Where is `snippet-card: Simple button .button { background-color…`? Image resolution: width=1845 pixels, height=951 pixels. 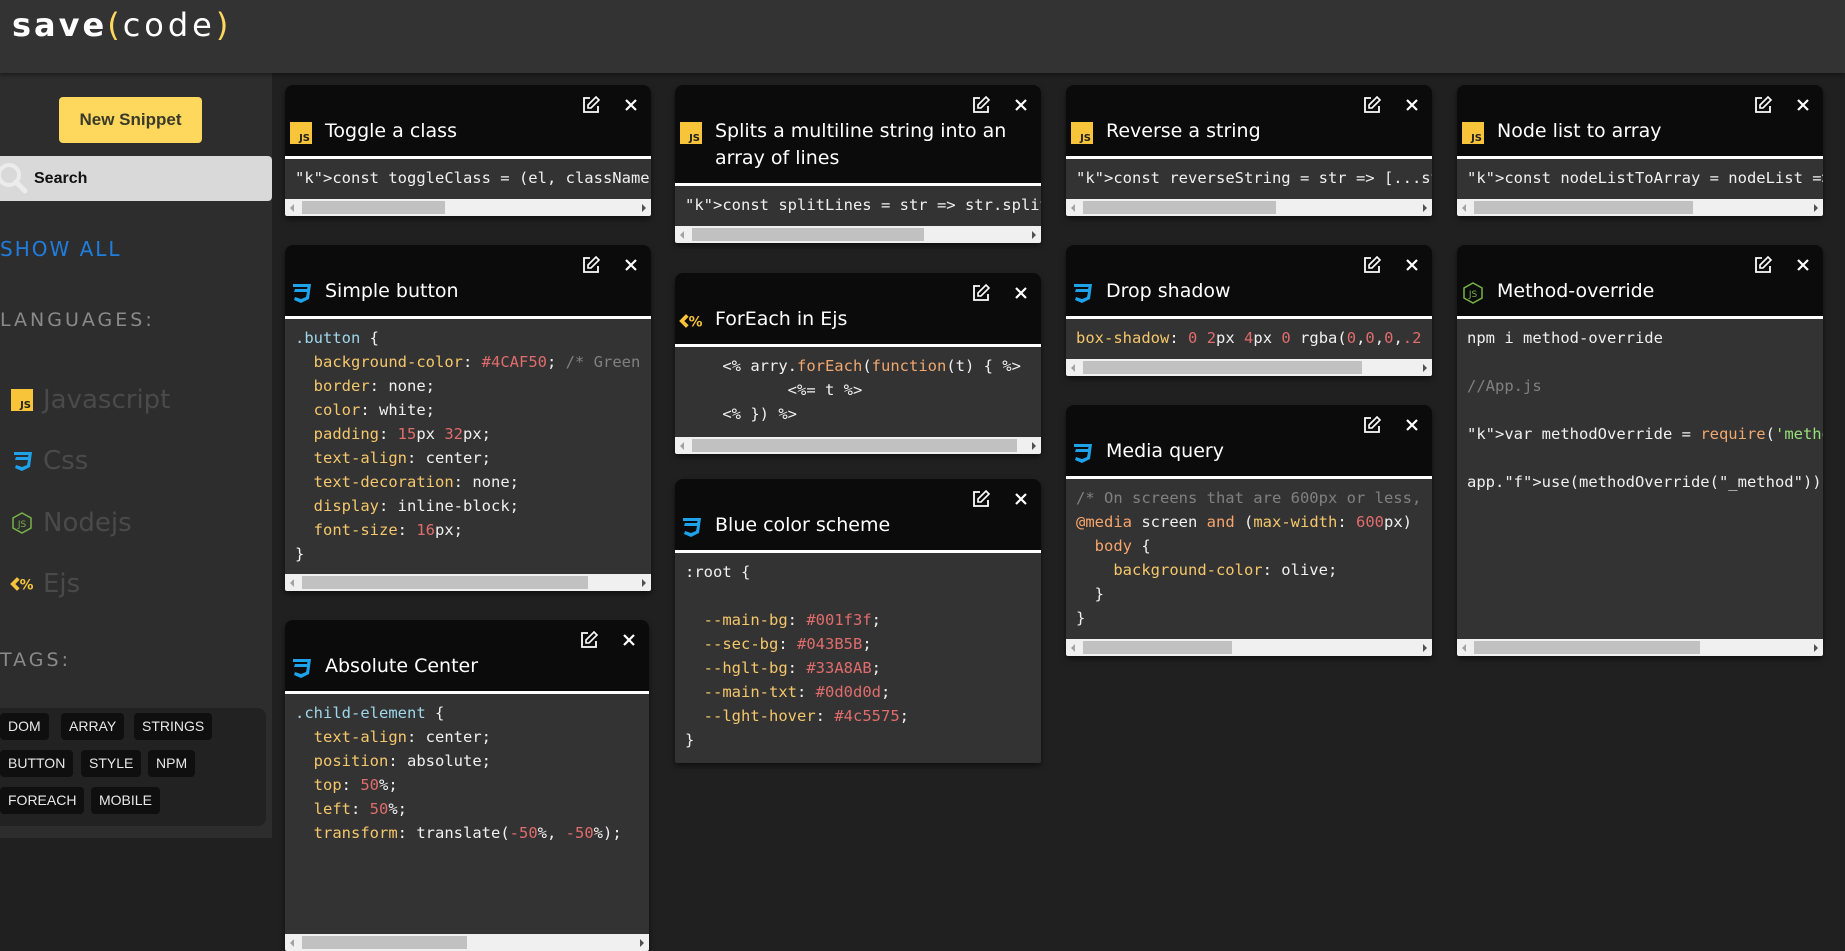 snippet-card: Simple button .button { background-color… is located at coordinates (468, 418).